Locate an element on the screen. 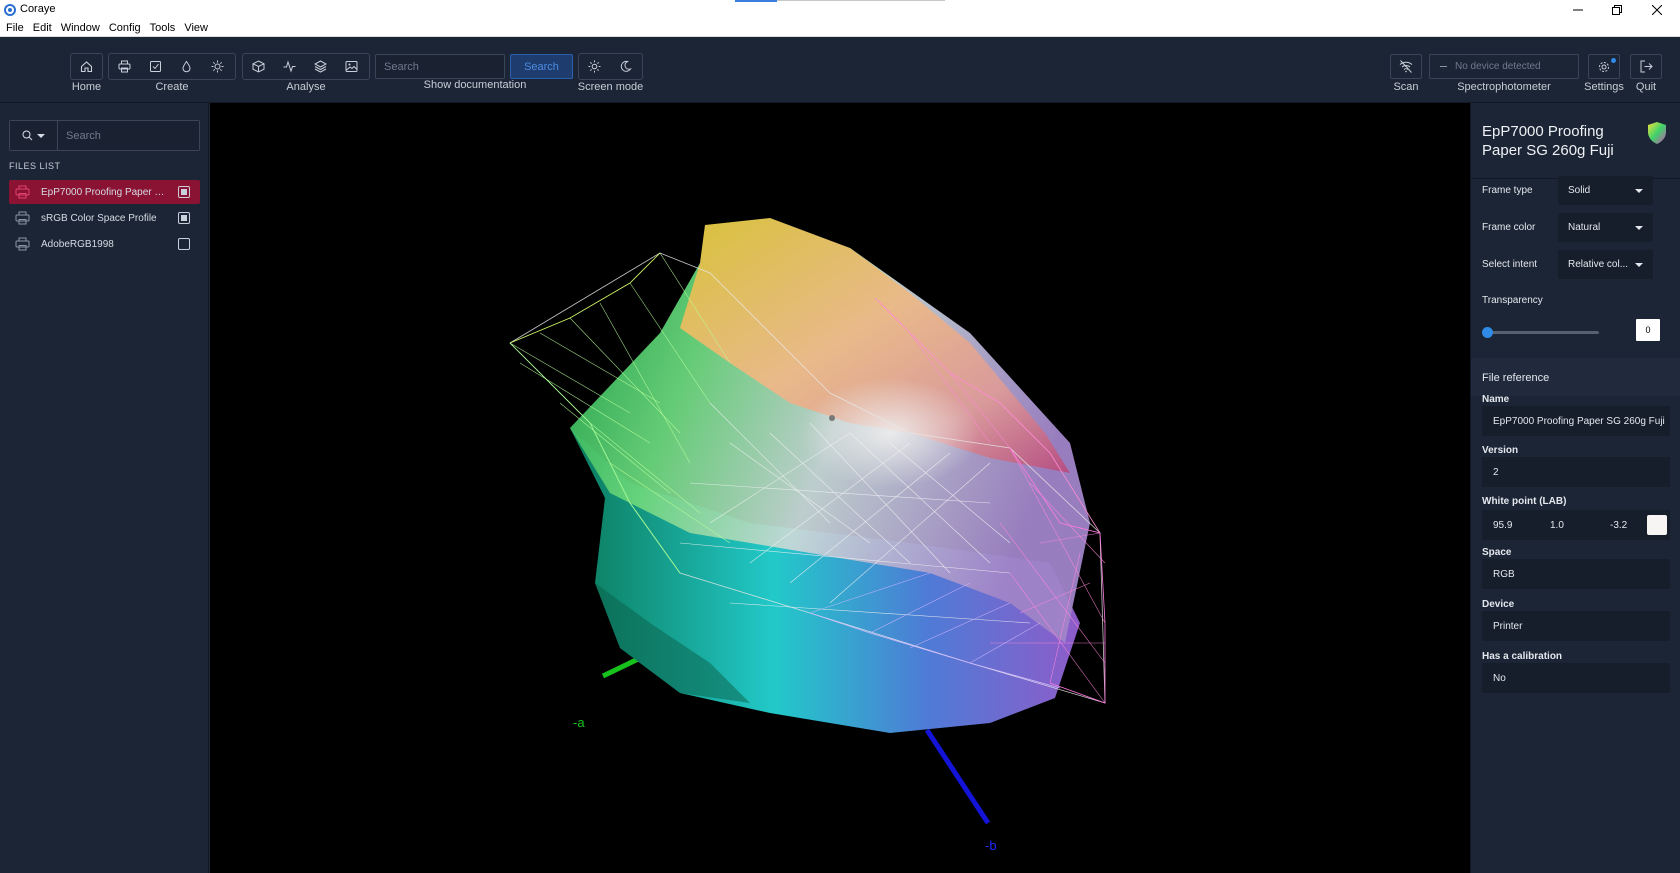  white-point-a: 1.0 is located at coordinates (1557, 525).